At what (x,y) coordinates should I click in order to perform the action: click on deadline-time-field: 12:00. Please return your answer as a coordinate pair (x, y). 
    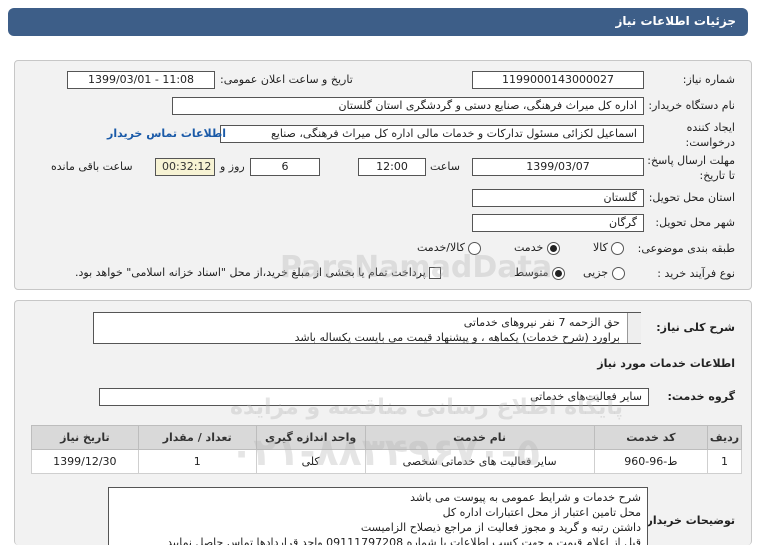
    Looking at the image, I should click on (392, 167).